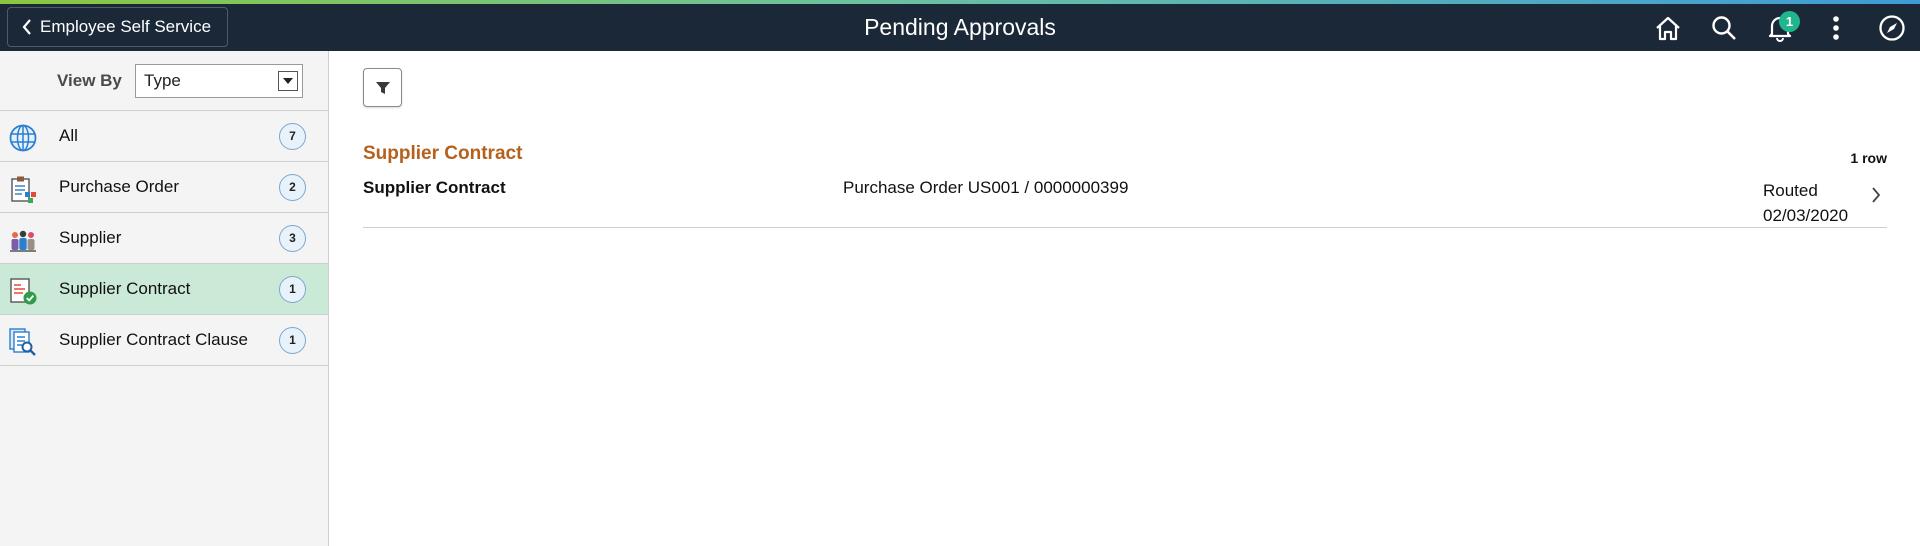  I want to click on group-title: Supplier Contract, so click(443, 153).